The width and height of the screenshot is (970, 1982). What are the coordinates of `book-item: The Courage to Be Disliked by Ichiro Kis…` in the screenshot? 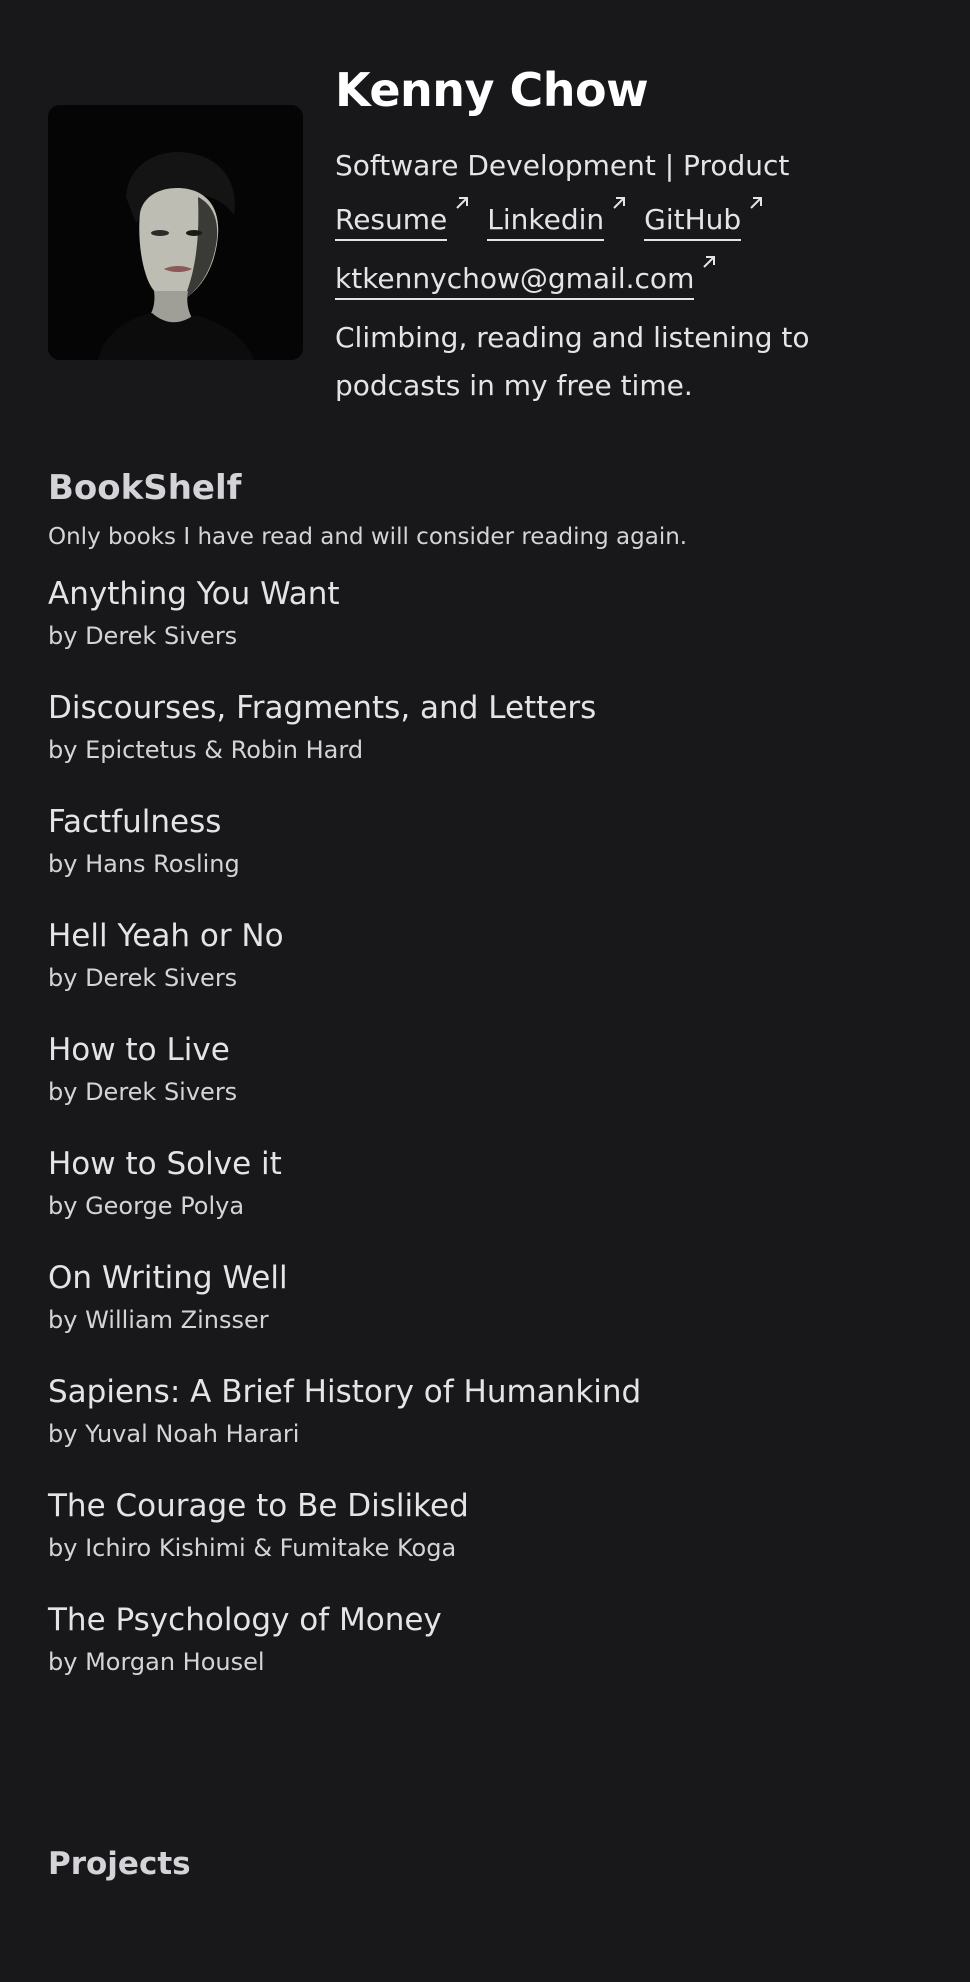 It's located at (485, 1543).